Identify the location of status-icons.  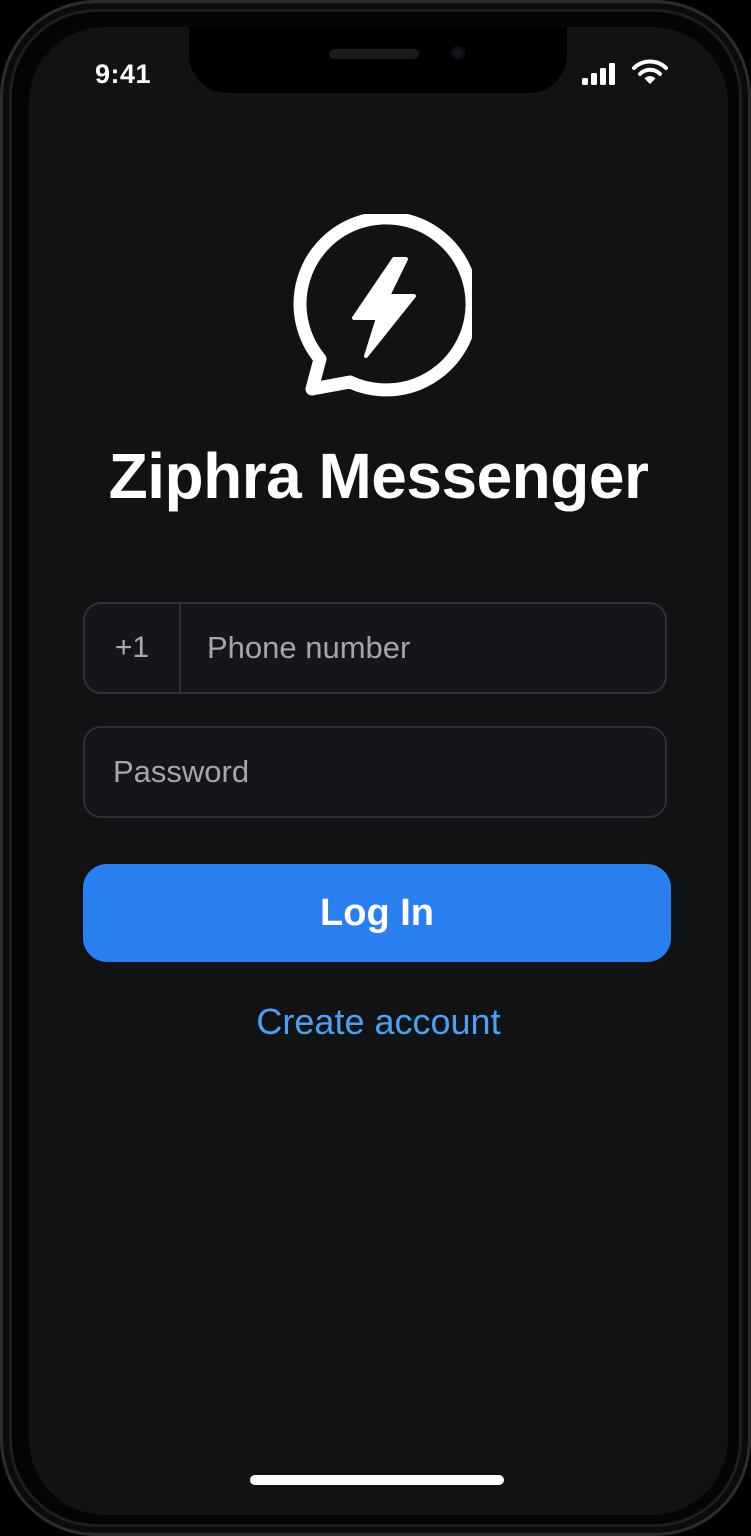
(625, 72).